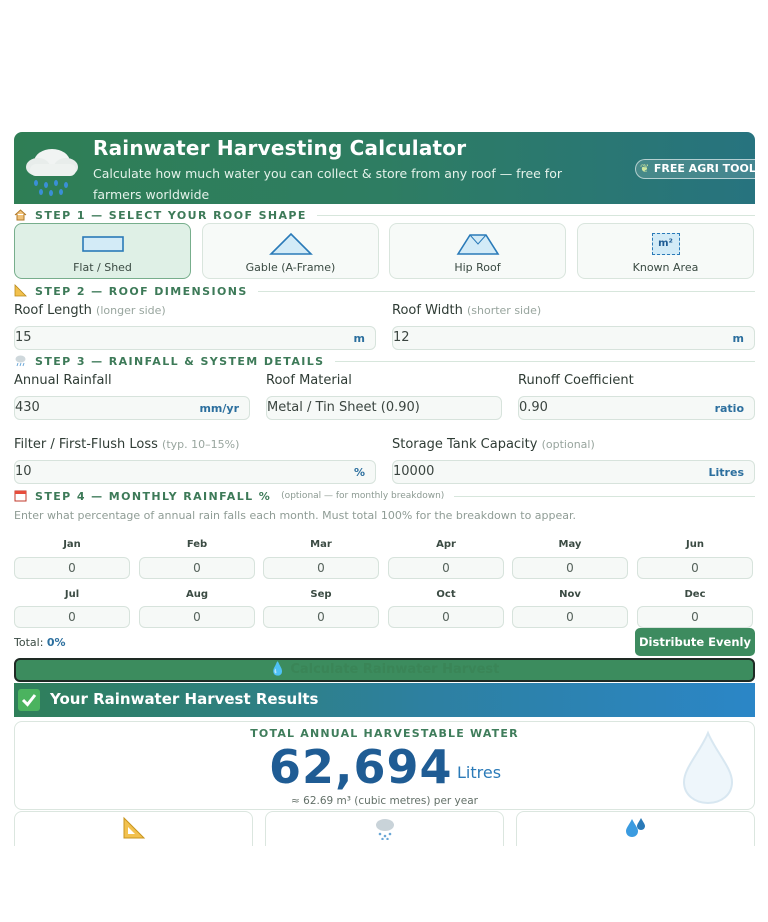 This screenshot has height=922, width=768. What do you see at coordinates (573, 472) in the screenshot?
I see `tank-capacity-input: 10000 Litres` at bounding box center [573, 472].